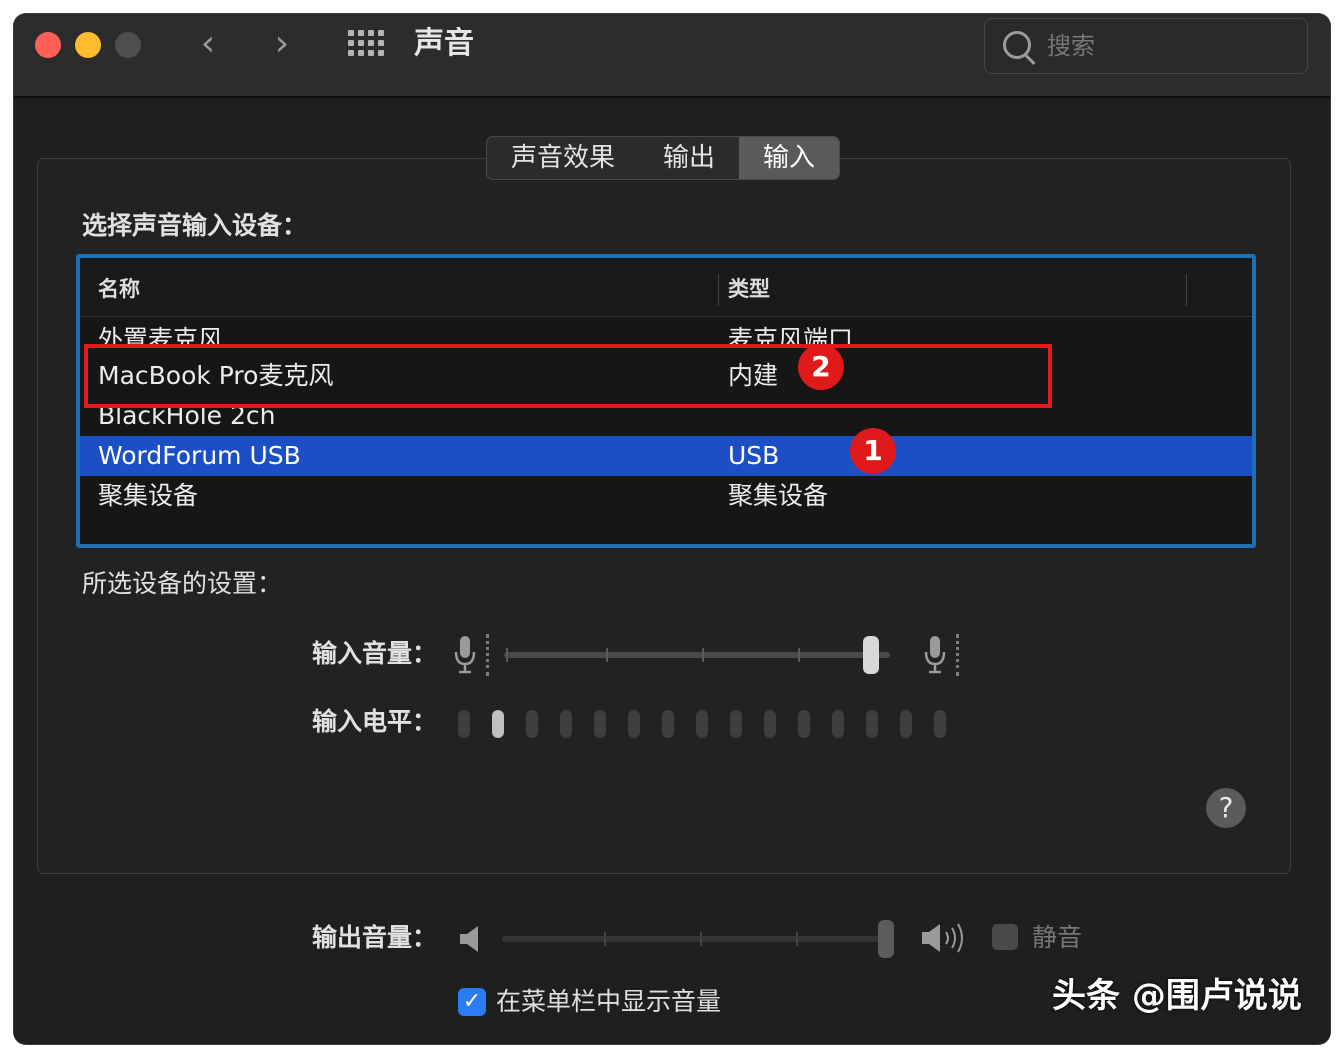  I want to click on show-all-grid-icon, so click(367, 44).